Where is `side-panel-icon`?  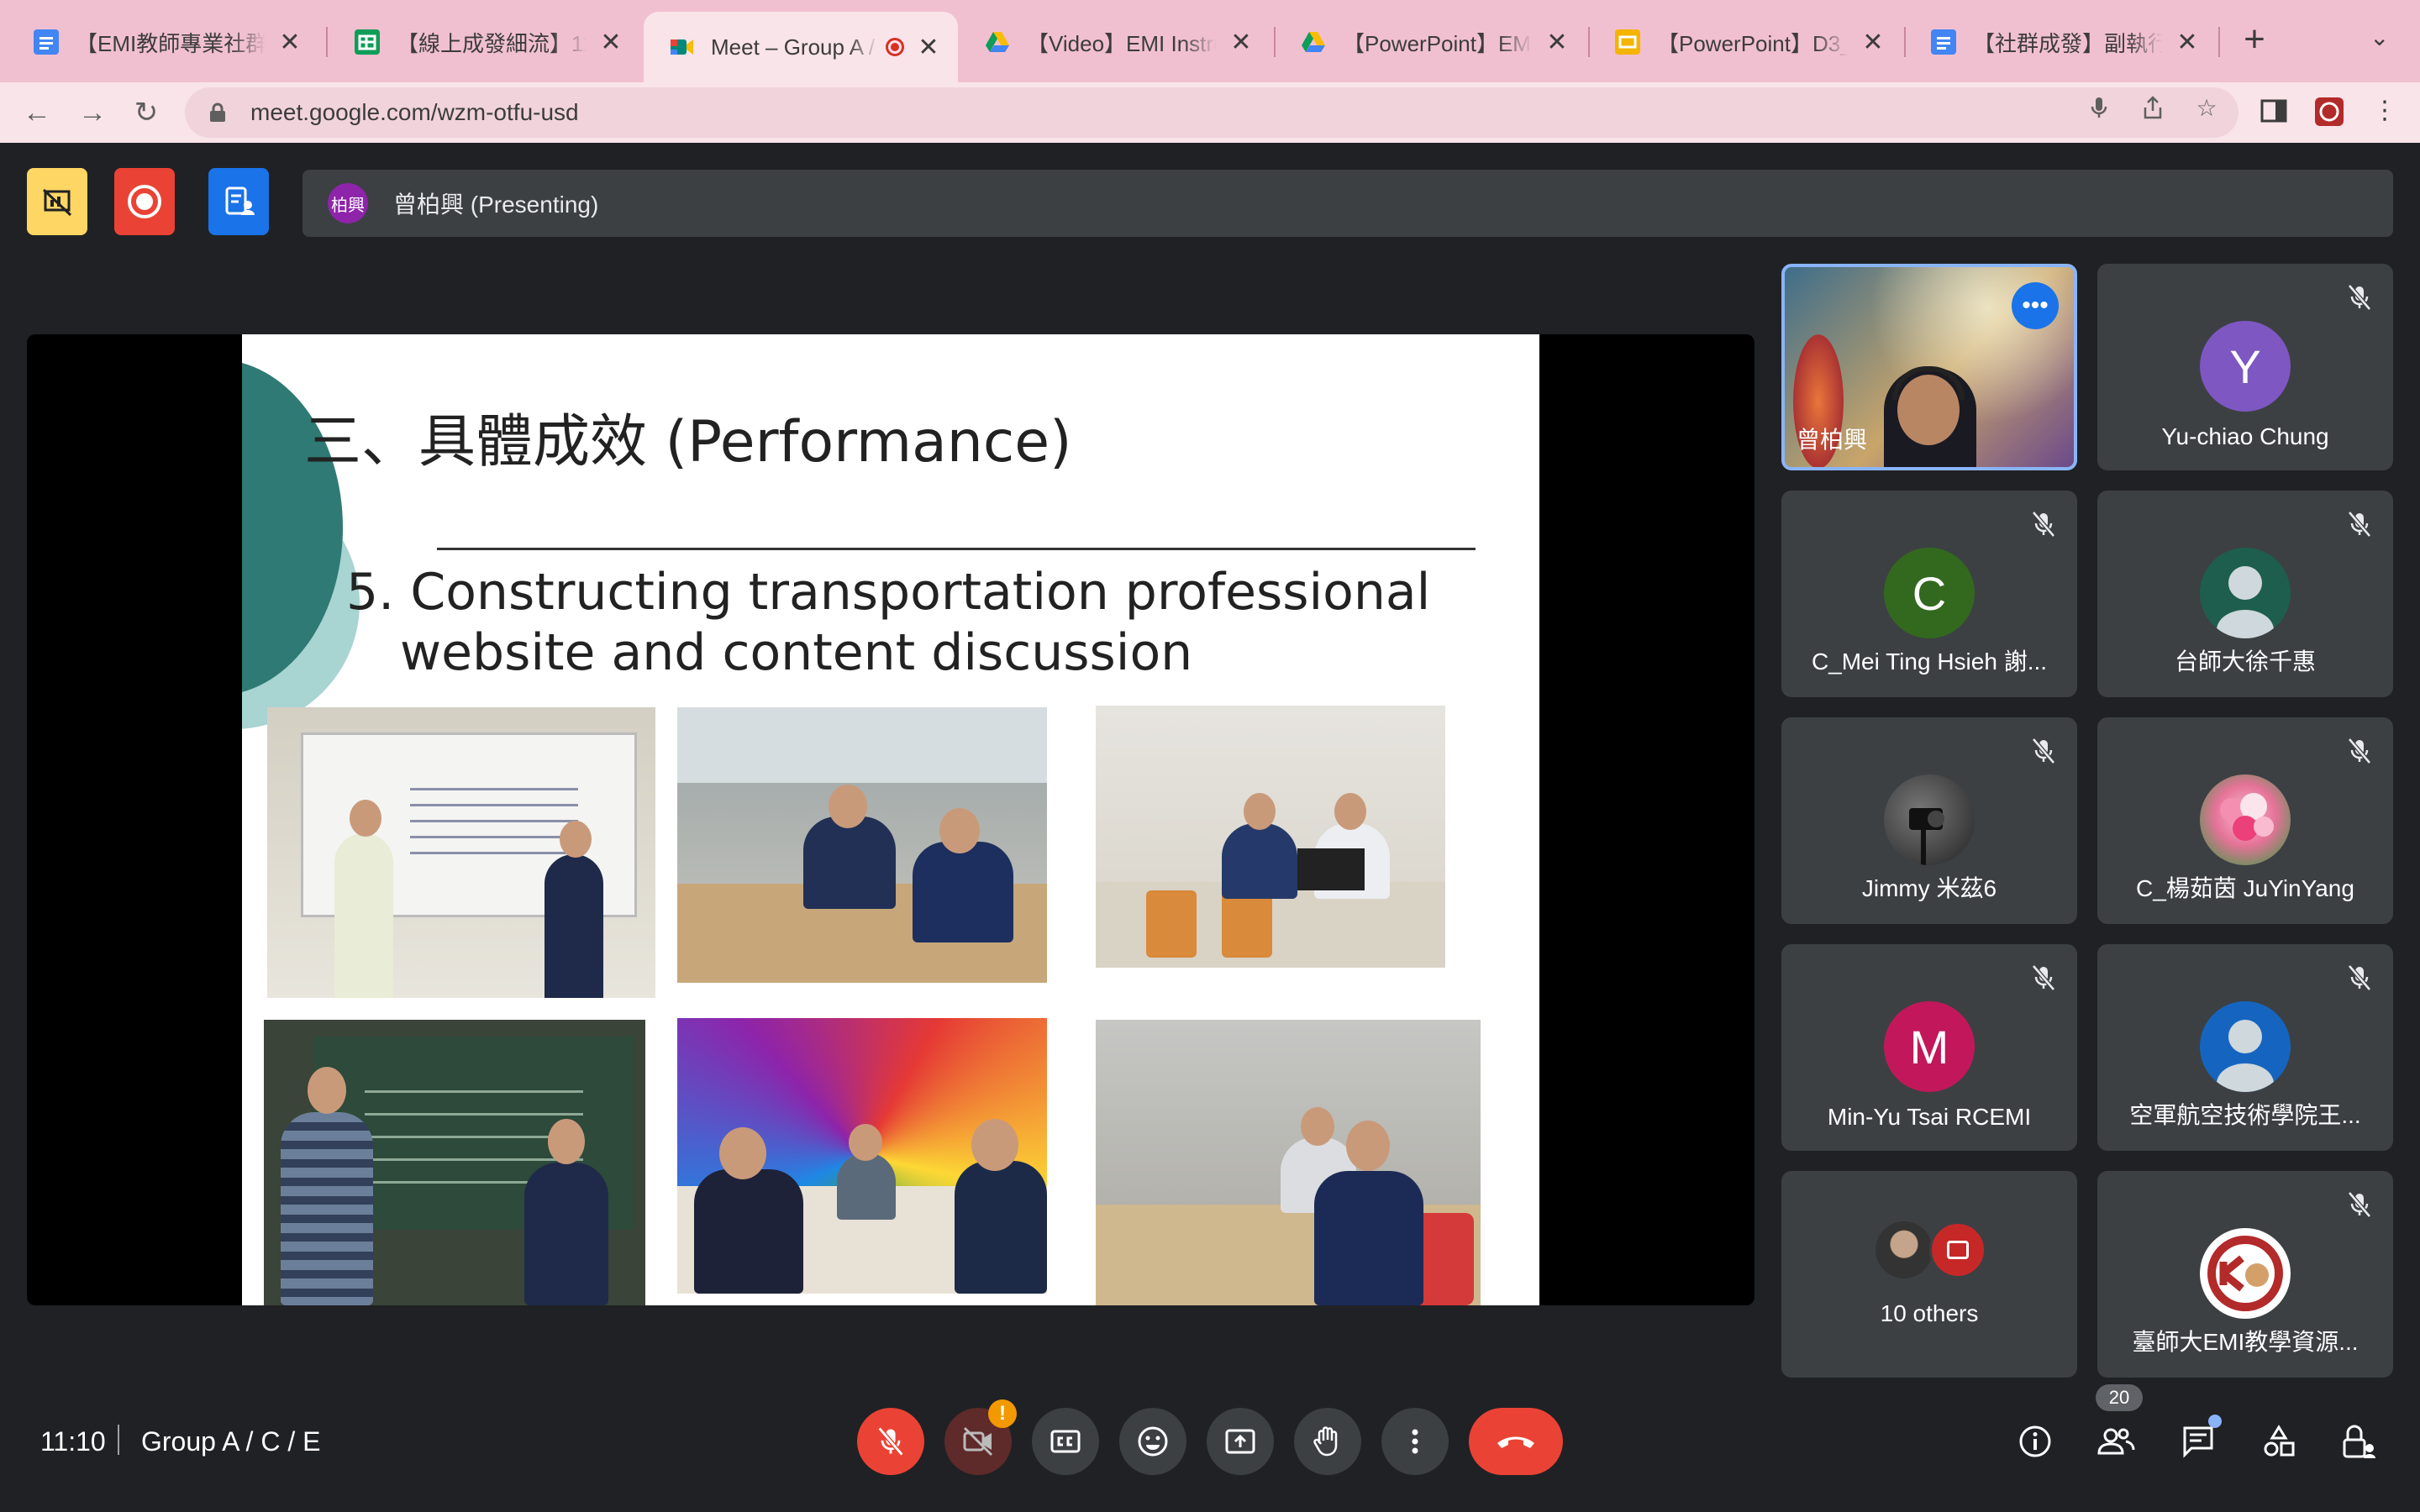 side-panel-icon is located at coordinates (2274, 112).